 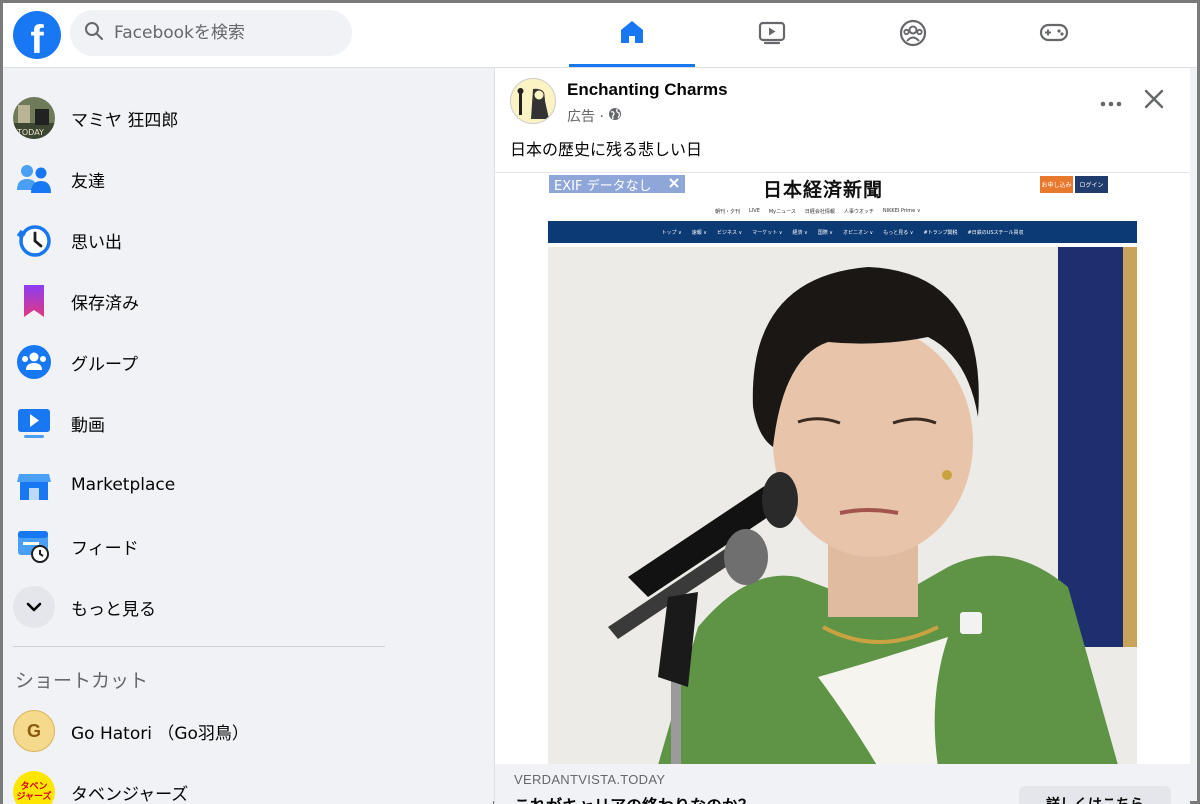 I want to click on link-headline: これがキャリアの終わりなのか？, so click(x=634, y=798).